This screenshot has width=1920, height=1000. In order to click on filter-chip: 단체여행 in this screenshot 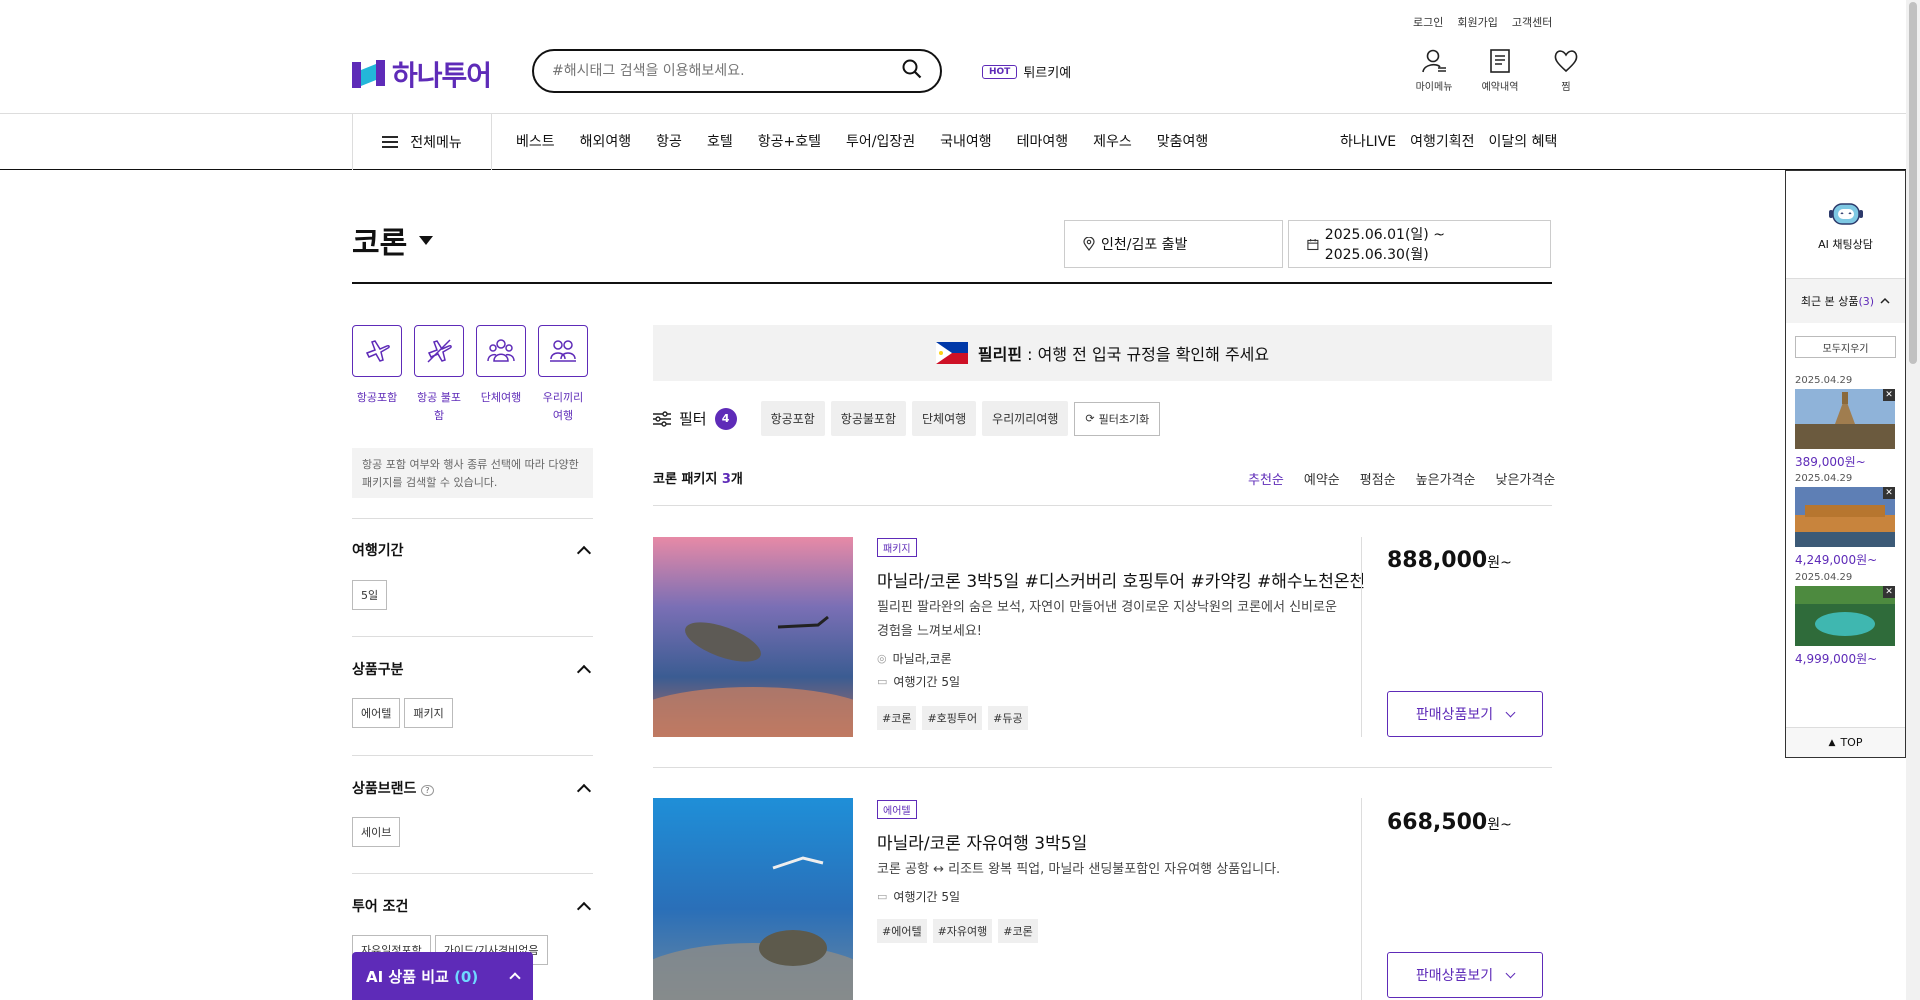, I will do `click(944, 418)`.